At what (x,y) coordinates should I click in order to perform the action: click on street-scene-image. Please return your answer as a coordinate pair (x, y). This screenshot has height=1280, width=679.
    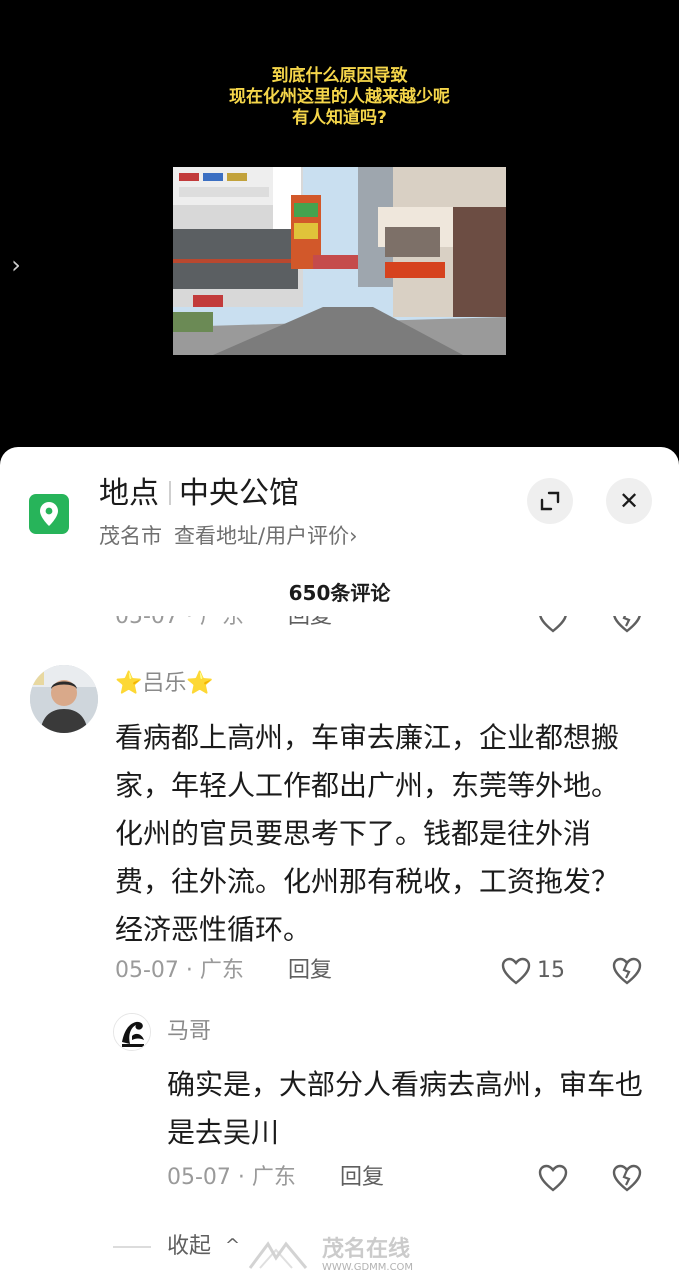
    Looking at the image, I should click on (339, 261).